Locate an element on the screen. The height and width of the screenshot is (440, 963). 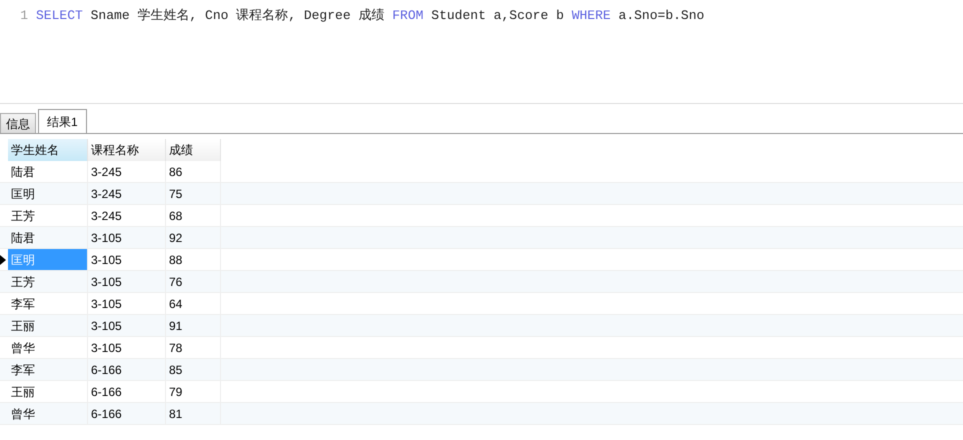
tab: 信息 is located at coordinates (18, 123).